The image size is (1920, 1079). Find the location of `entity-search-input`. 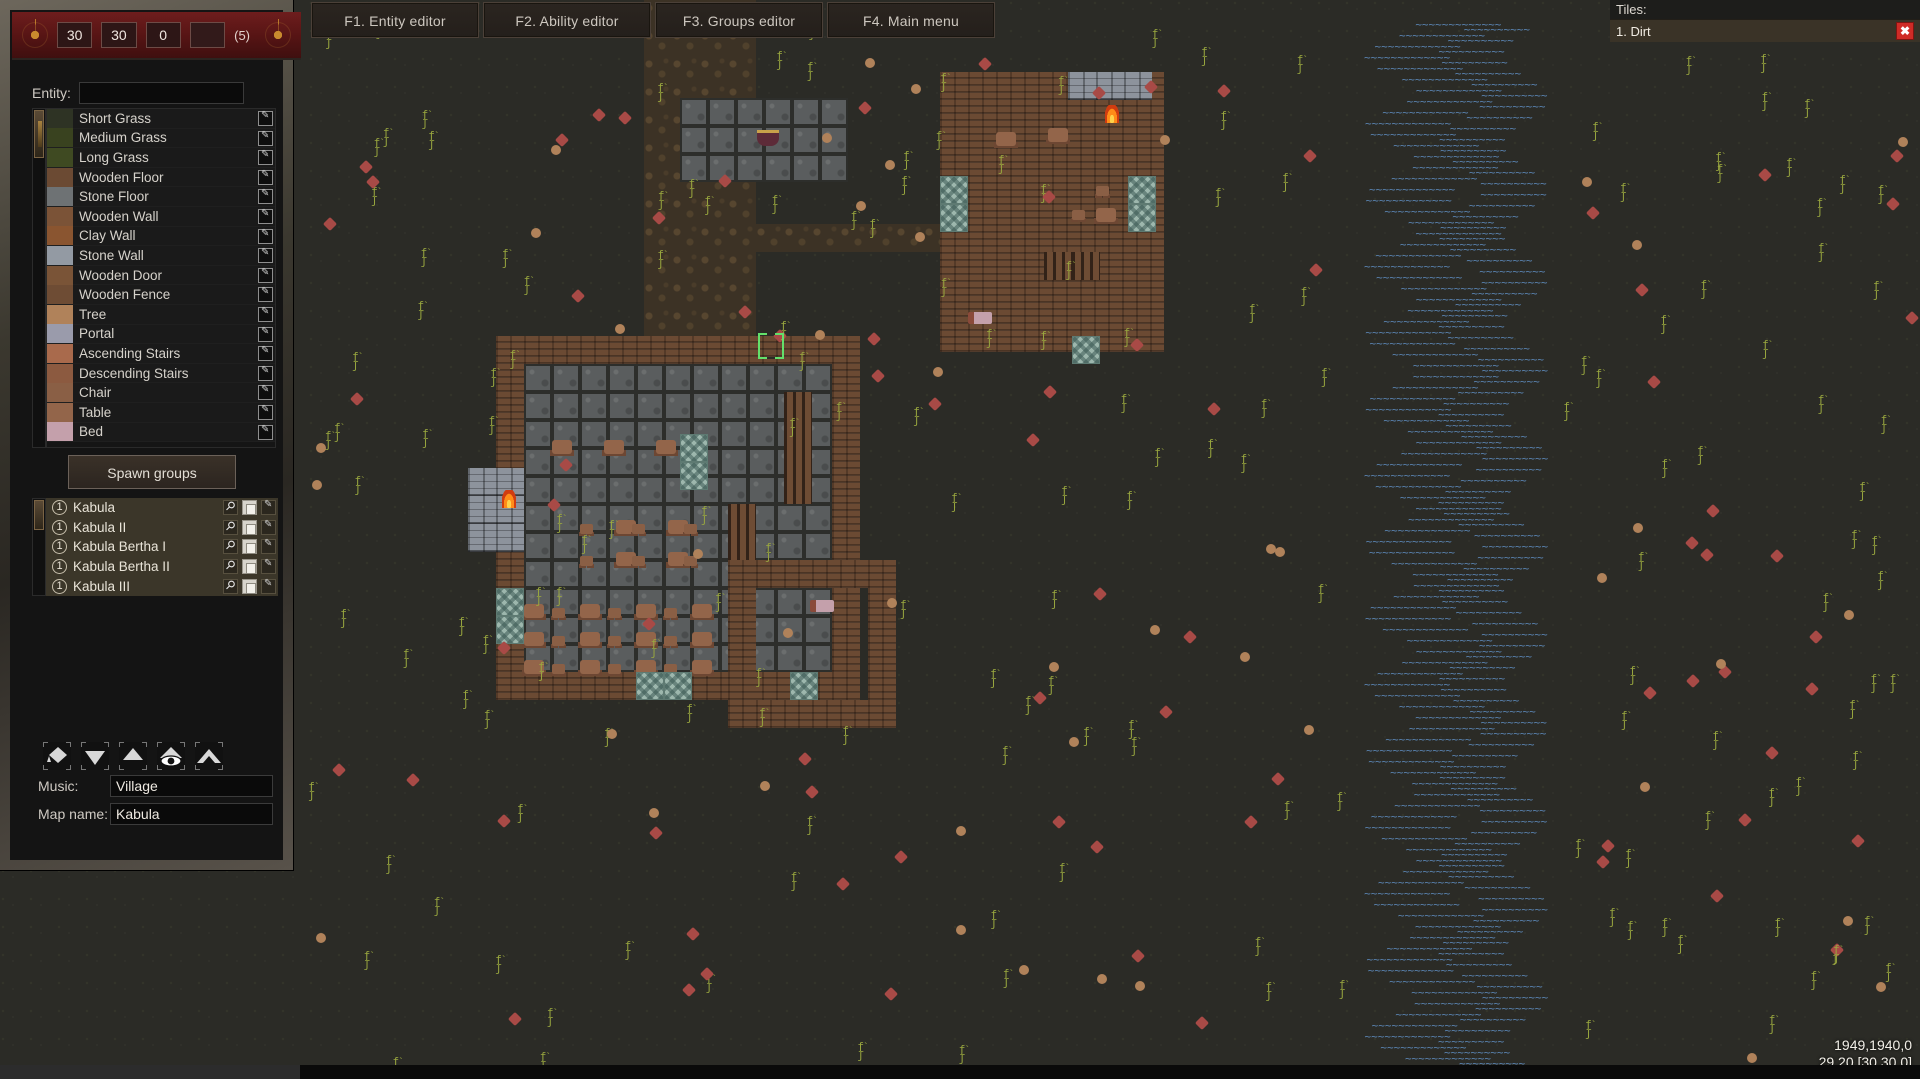

entity-search-input is located at coordinates (161, 93).